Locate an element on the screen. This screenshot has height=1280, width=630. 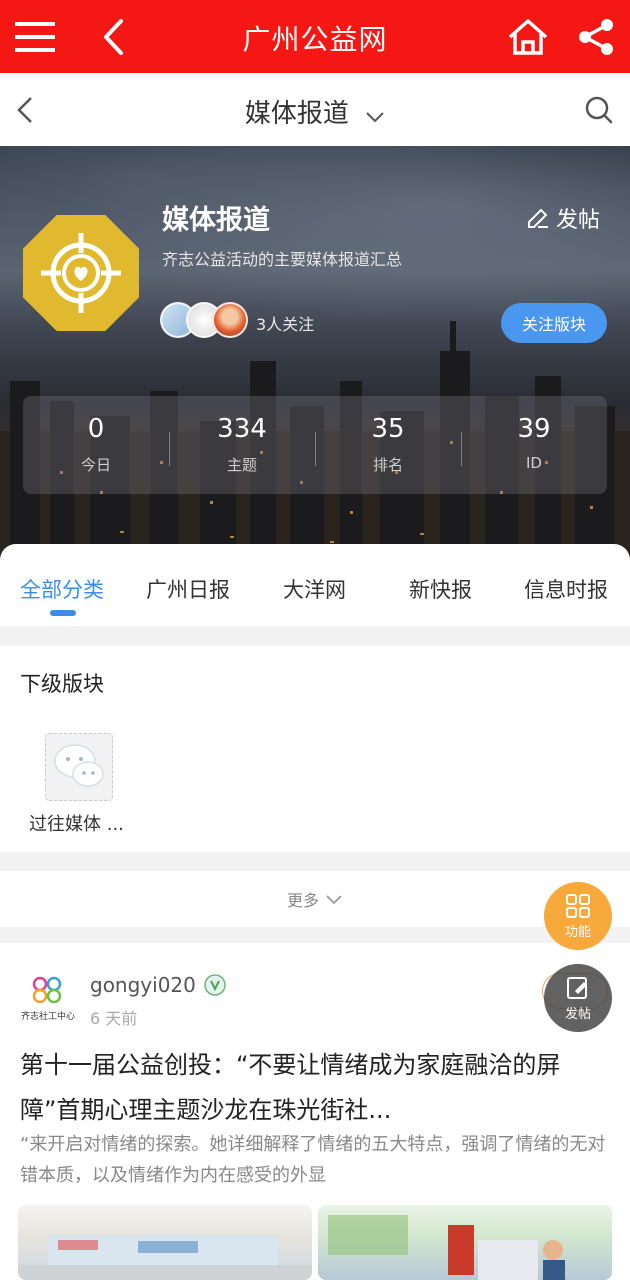
forum-stats: 0 今日 334 主题 35 排名 39 ID is located at coordinates (315, 445).